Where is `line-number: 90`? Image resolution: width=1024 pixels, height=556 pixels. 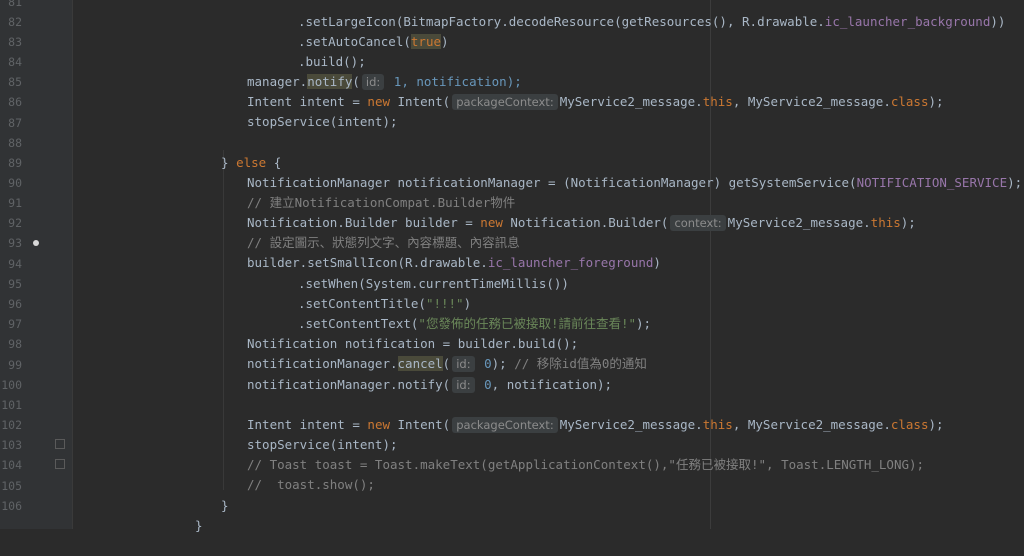 line-number: 90 is located at coordinates (15, 183).